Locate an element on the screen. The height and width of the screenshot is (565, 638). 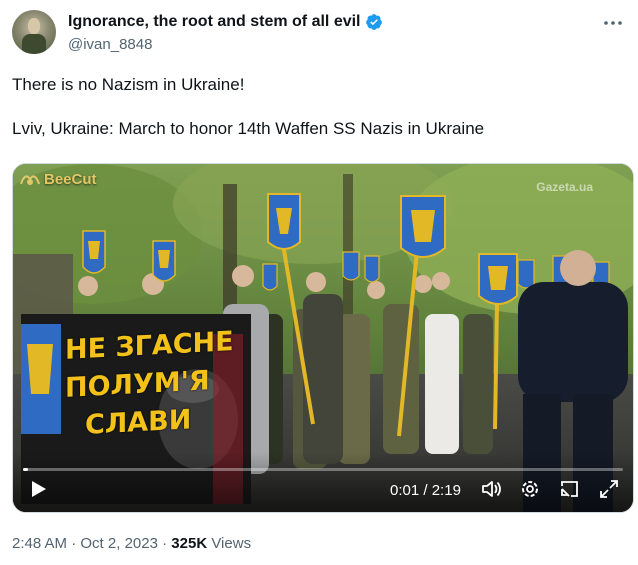
bee-icon is located at coordinates (30, 180).